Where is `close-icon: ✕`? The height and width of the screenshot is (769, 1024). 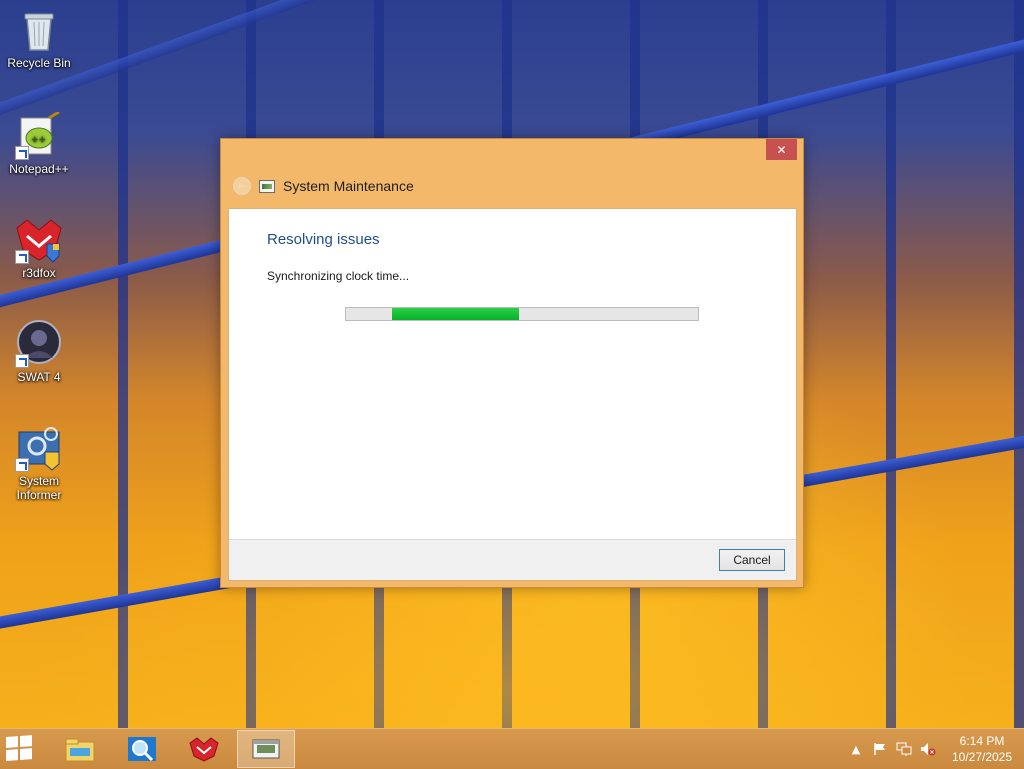
close-icon: ✕ is located at coordinates (781, 149).